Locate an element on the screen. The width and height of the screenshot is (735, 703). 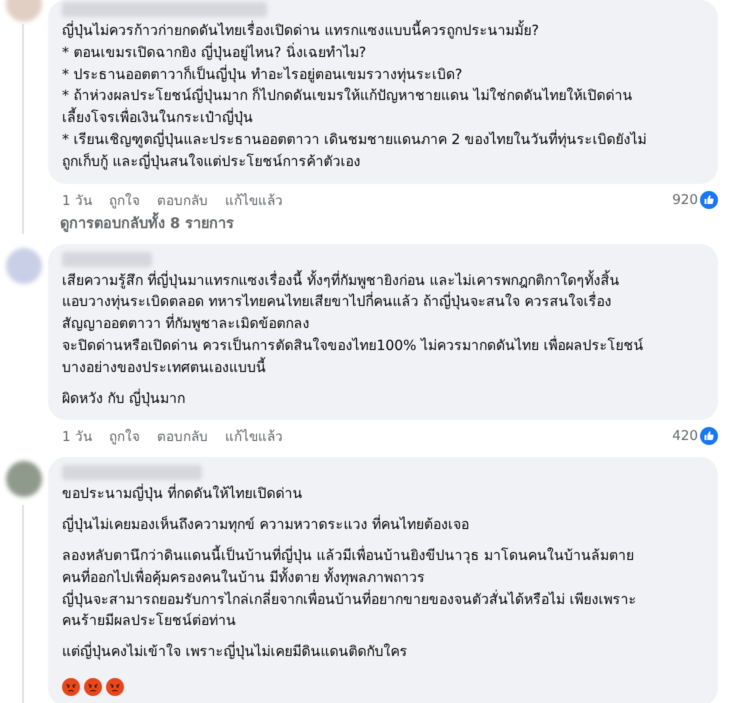
comment-text: แต่ญี่ปุ่นคงไม่เข้าใจ เพราะญี่ปุ่นไม่เคยมีดินแดนติดกับใคร is located at coordinates (383, 653).